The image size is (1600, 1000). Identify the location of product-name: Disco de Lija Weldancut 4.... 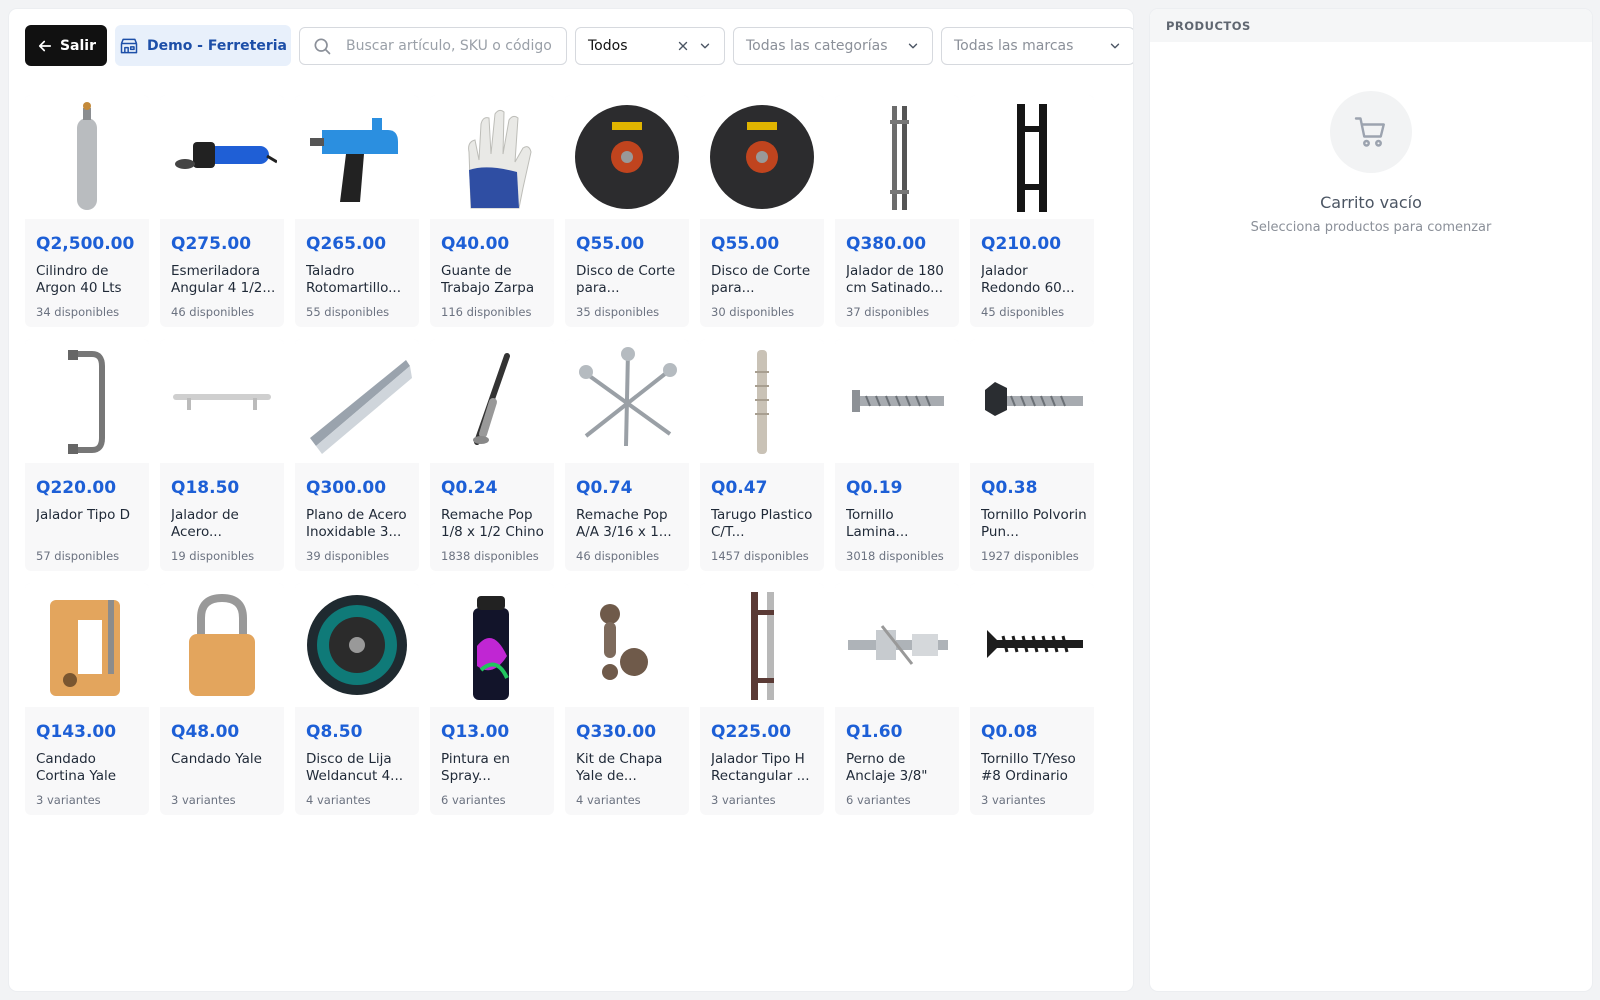
(355, 767).